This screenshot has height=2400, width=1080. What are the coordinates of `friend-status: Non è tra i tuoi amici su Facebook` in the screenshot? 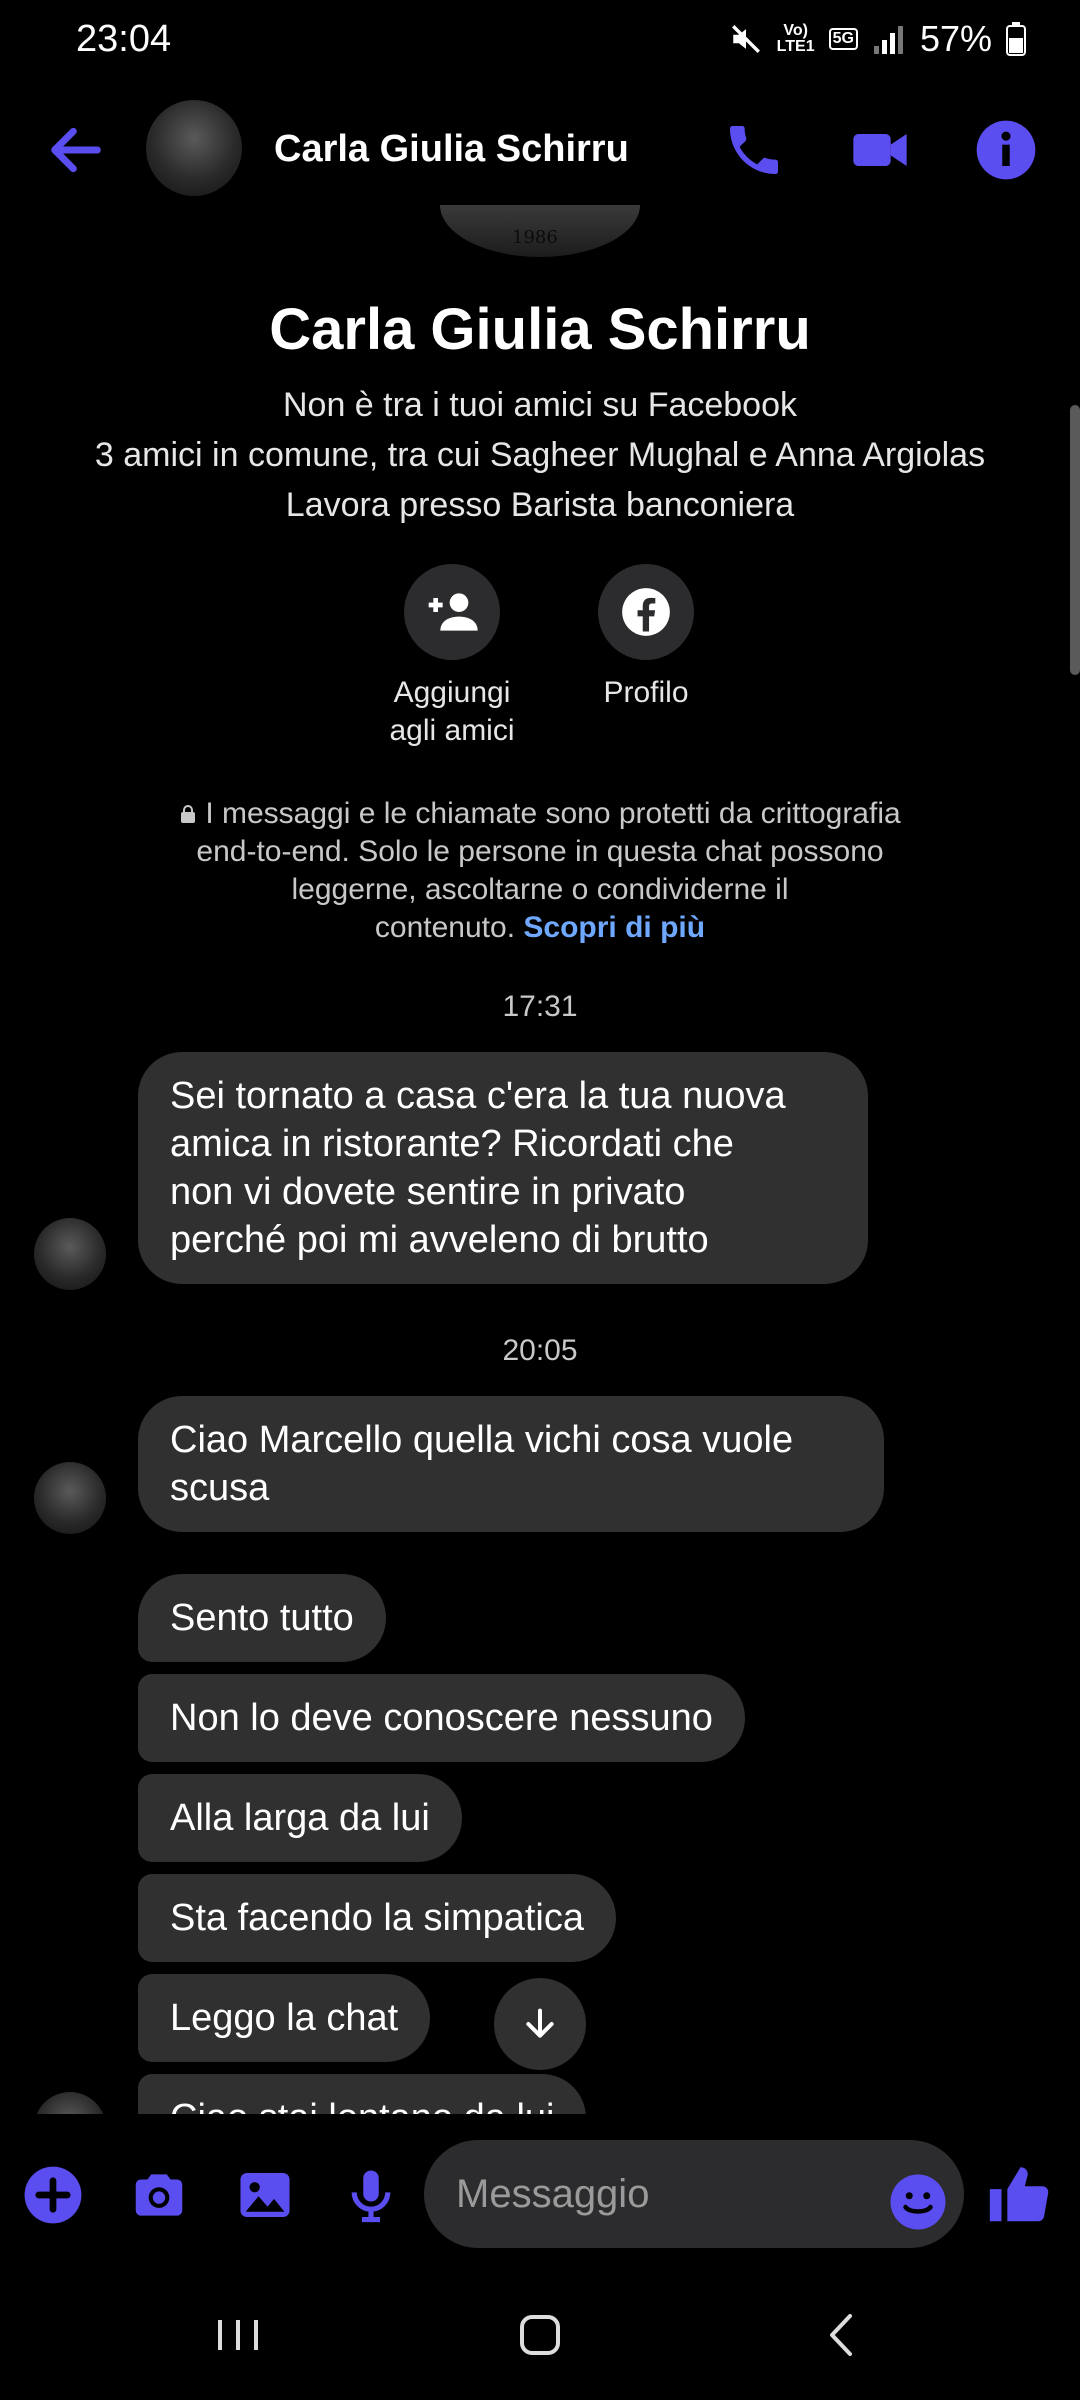 It's located at (540, 405).